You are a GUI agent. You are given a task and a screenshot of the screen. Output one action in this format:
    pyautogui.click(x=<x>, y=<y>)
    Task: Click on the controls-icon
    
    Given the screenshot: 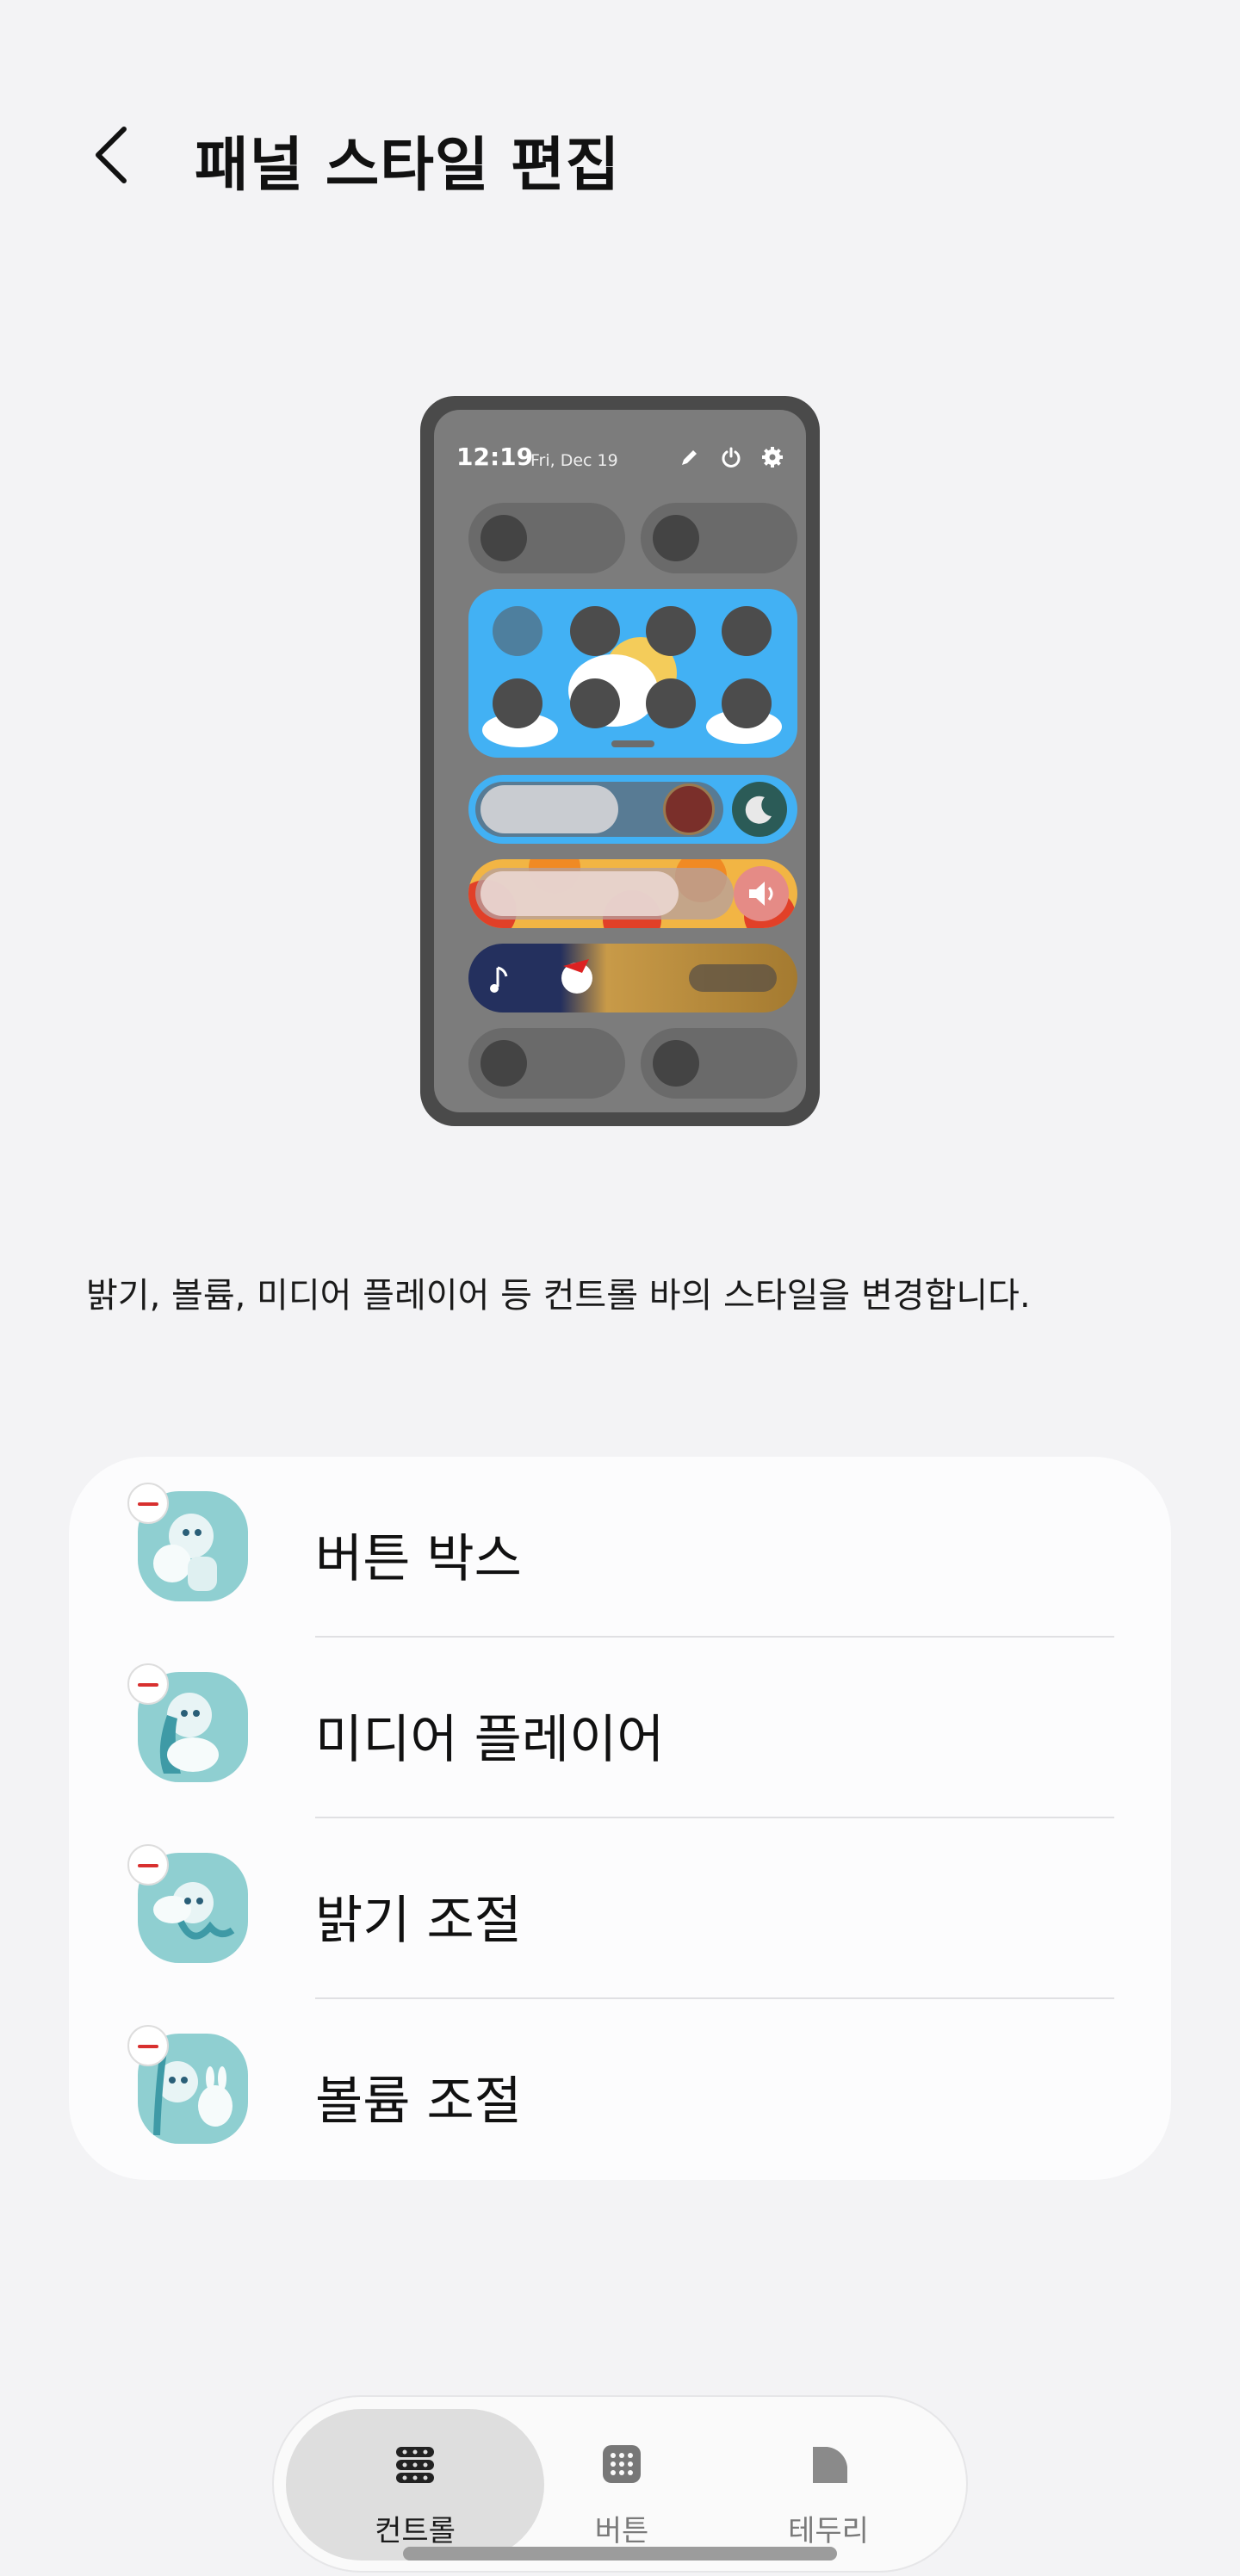 What is the action you would take?
    pyautogui.click(x=415, y=2465)
    